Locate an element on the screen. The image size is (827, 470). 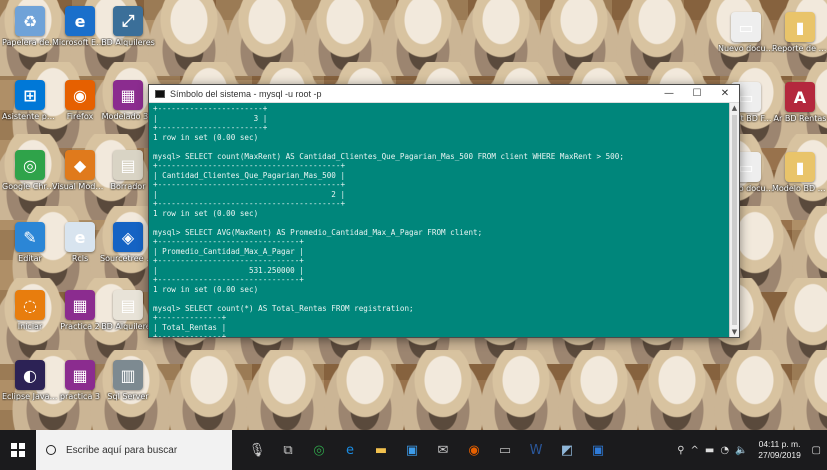
desktop-shortcut: ✎ Editar is located at coordinates (30, 242).